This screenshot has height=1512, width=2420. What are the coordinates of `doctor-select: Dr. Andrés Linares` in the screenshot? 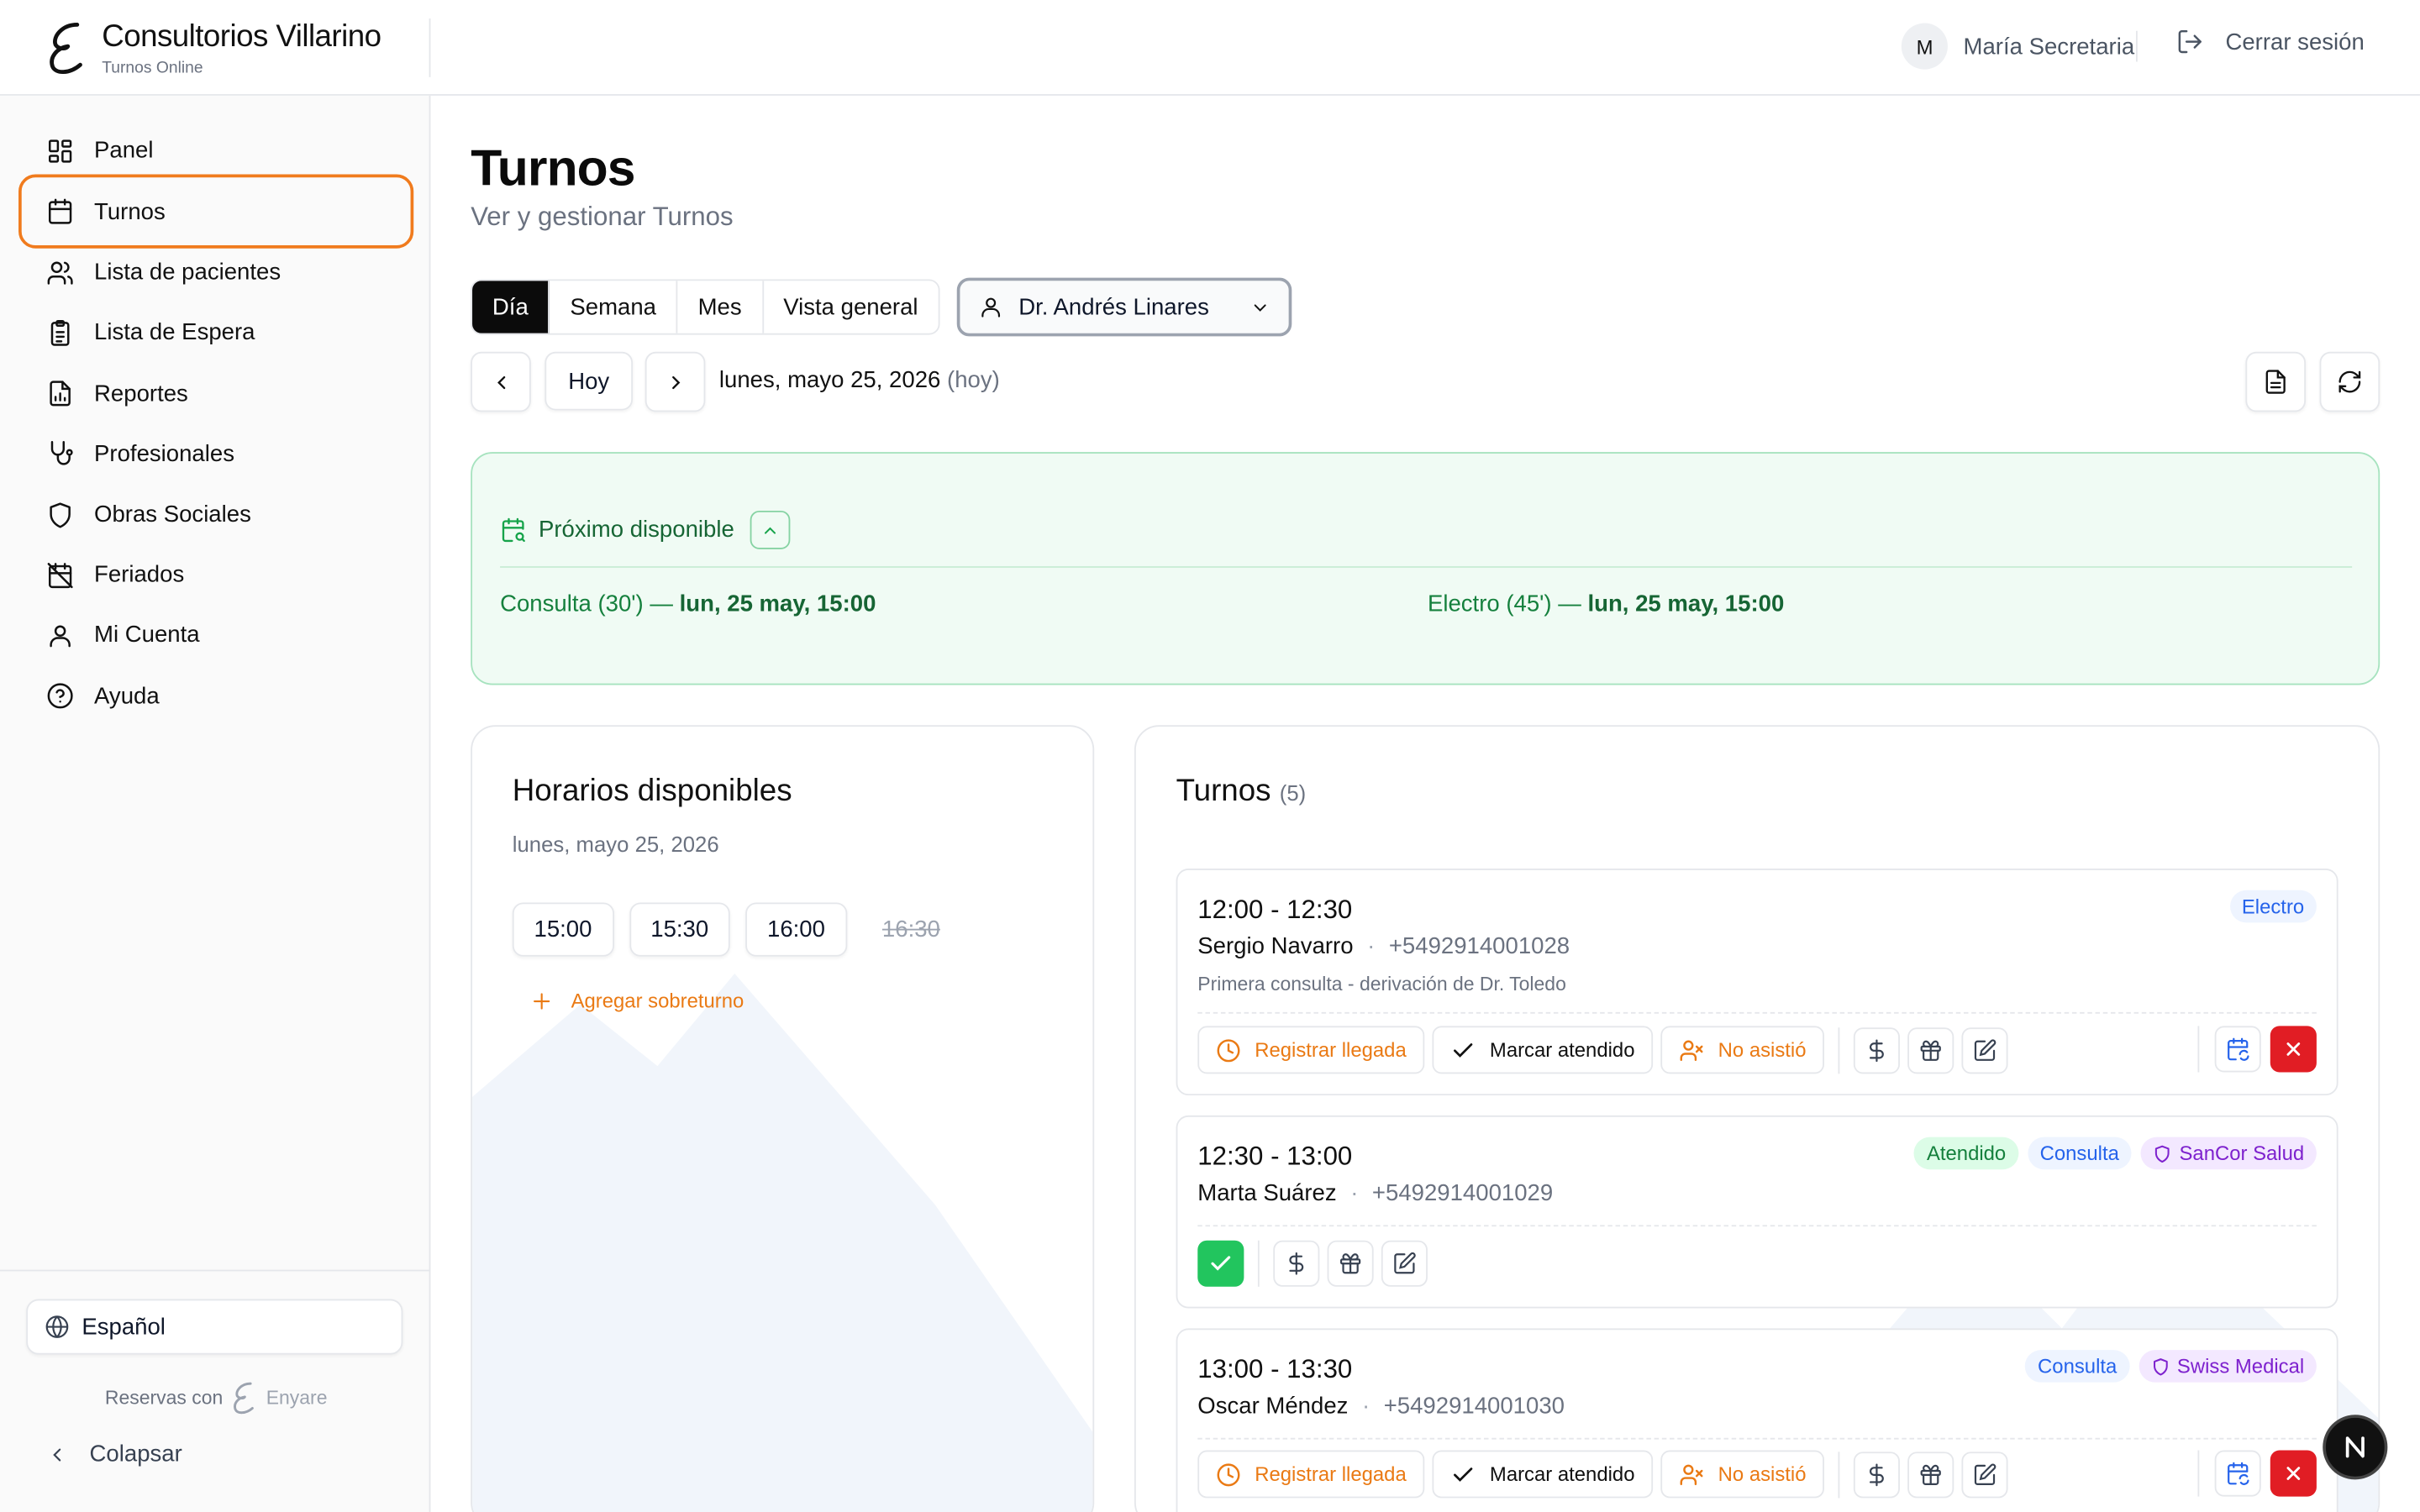 It's located at (1124, 307).